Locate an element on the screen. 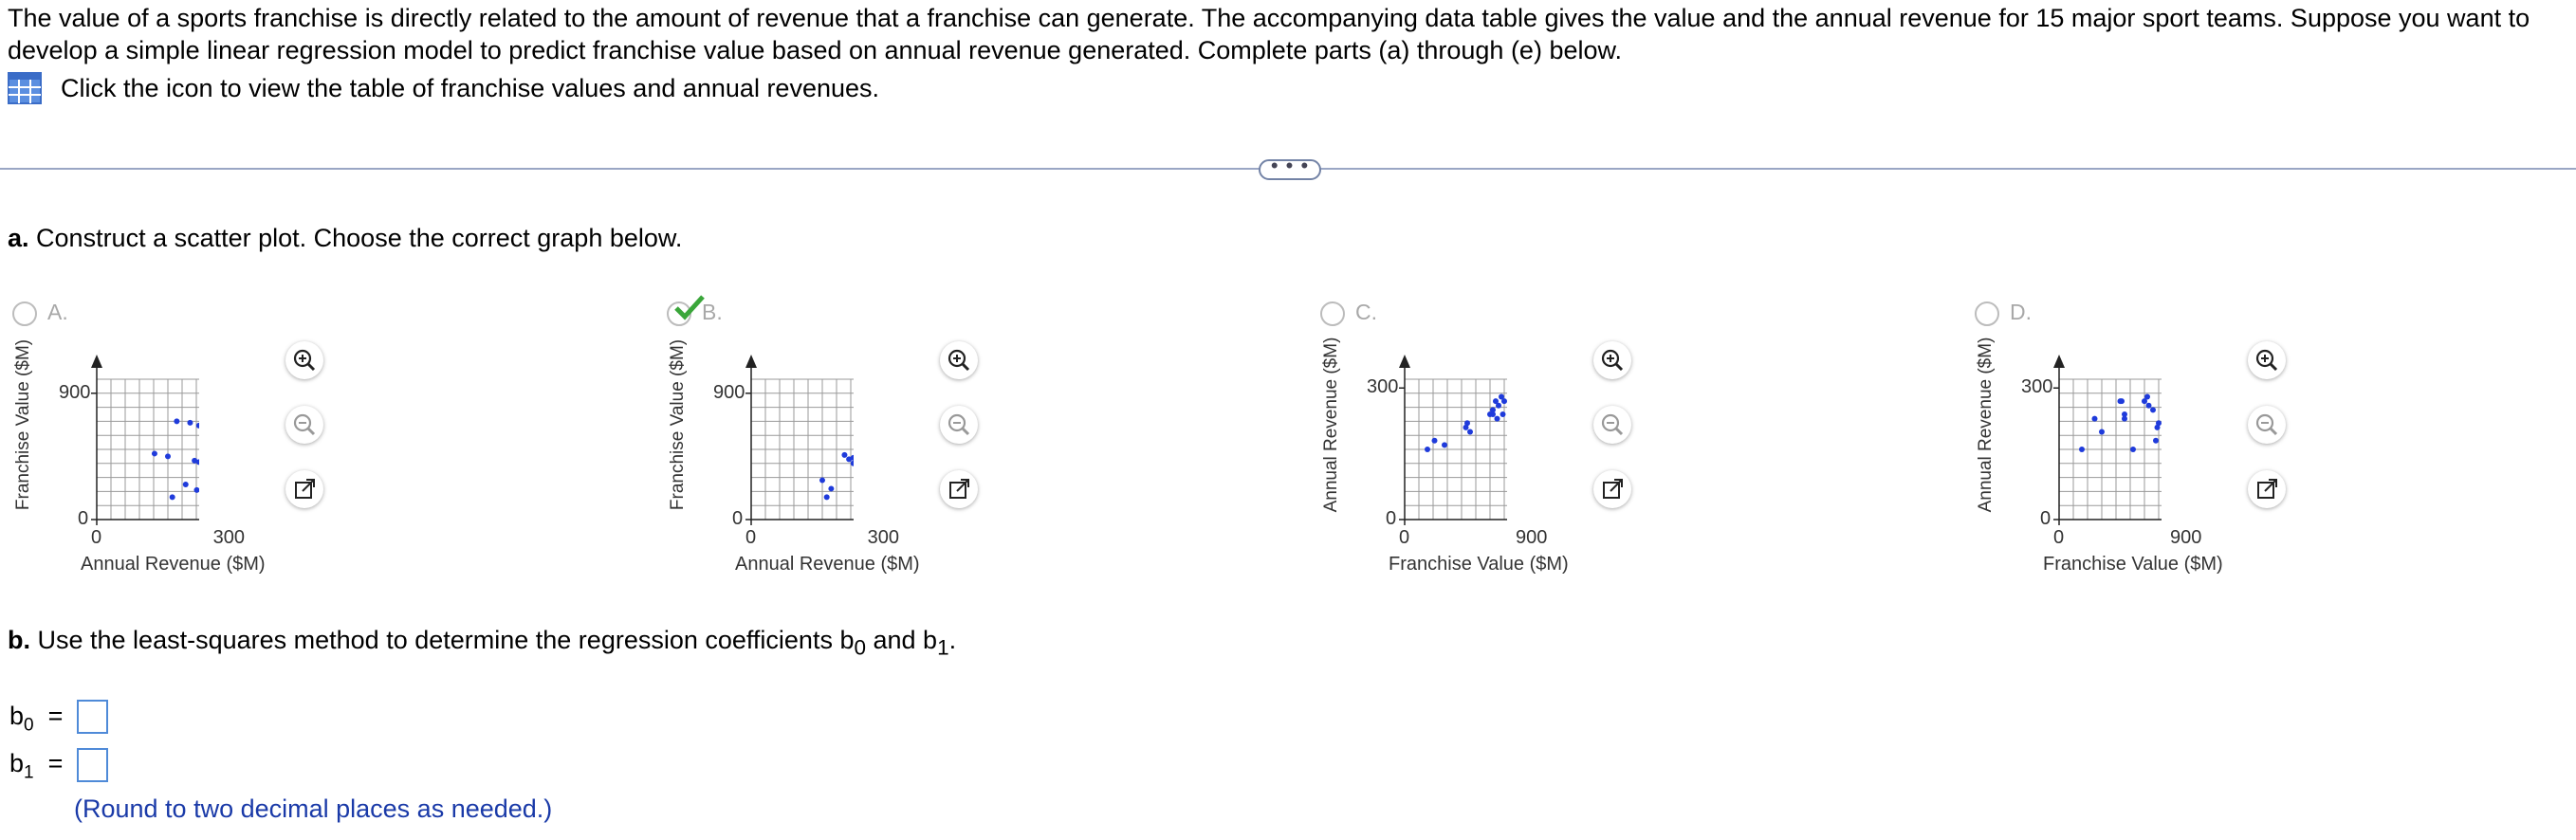  part-b-sub0: 0 is located at coordinates (860, 647).